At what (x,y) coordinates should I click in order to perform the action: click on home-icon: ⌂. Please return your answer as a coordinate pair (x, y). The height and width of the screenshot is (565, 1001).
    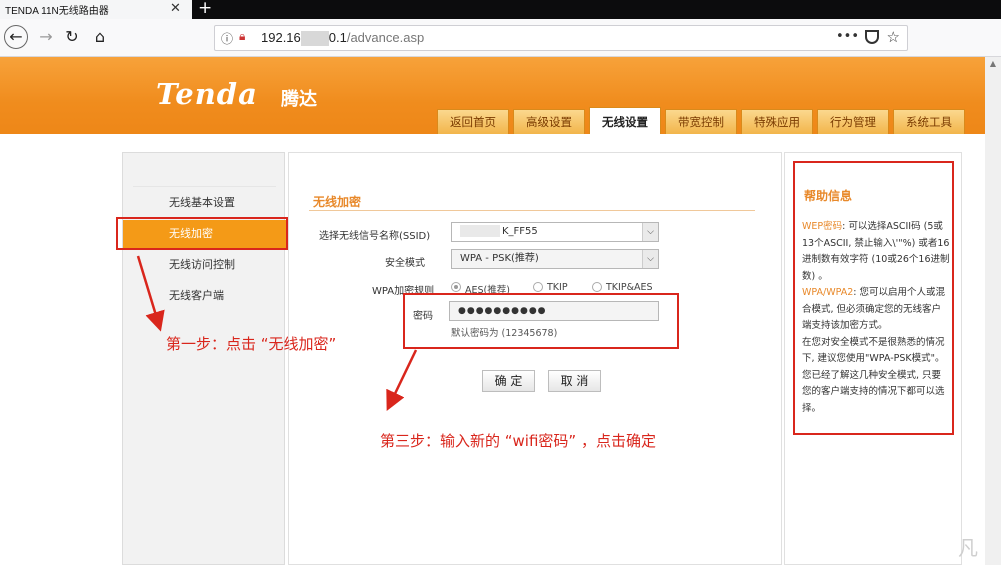
    Looking at the image, I should click on (100, 37).